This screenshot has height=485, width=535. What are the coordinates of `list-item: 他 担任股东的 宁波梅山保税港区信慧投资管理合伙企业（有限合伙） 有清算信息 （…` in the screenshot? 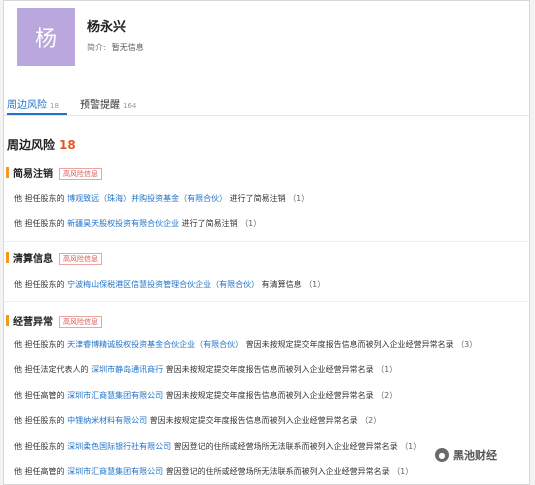 It's located at (169, 284).